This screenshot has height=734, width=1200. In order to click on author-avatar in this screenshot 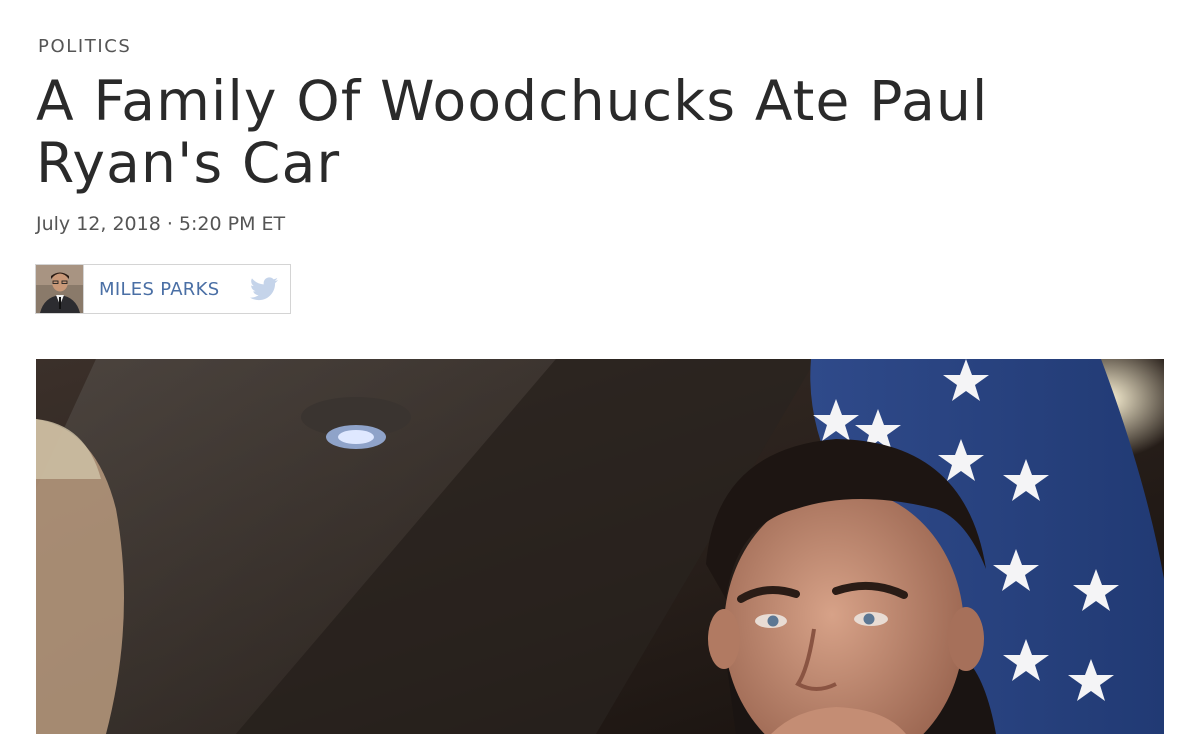, I will do `click(60, 289)`.